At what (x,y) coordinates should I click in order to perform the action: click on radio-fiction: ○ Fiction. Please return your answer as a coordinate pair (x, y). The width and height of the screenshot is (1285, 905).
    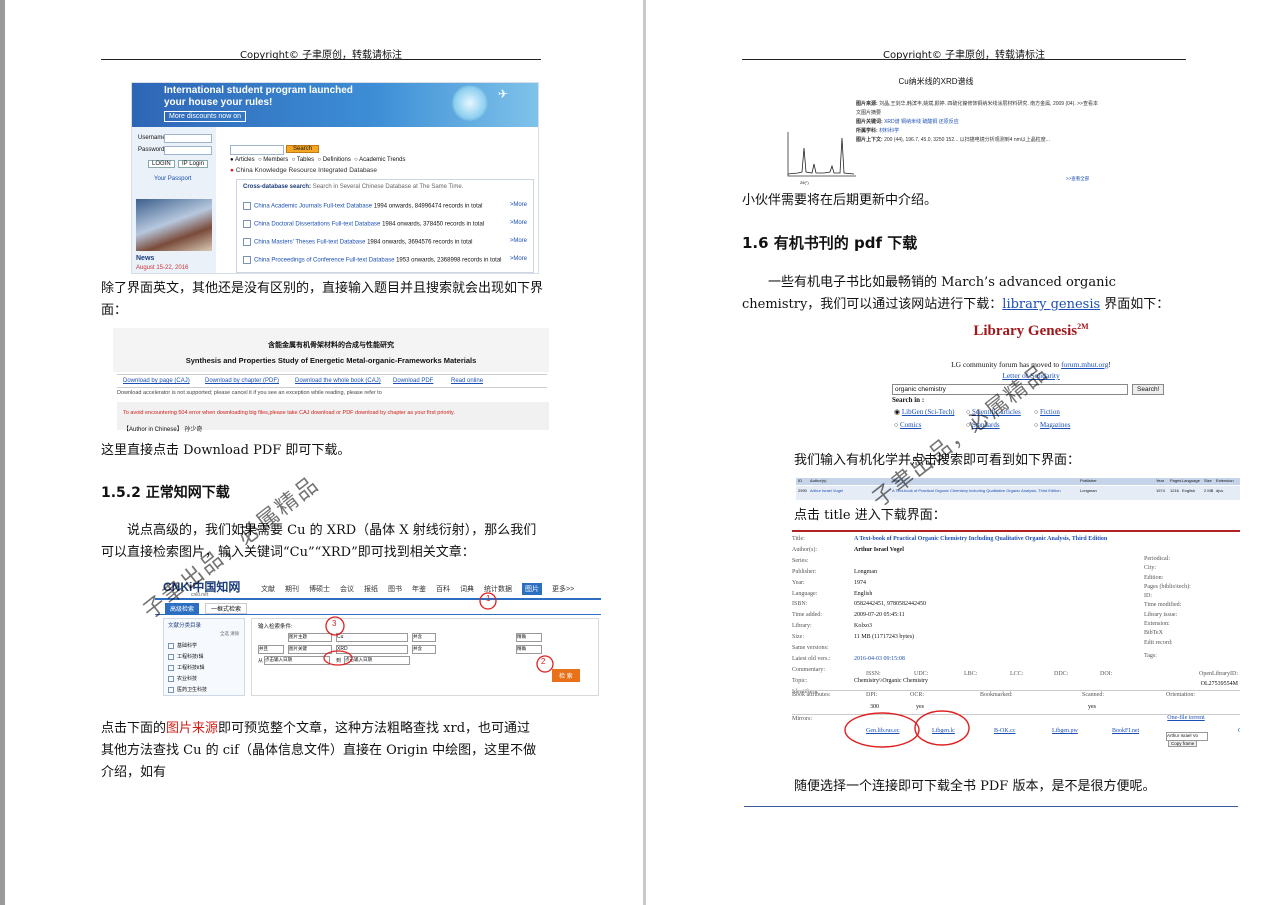
    Looking at the image, I should click on (1047, 412).